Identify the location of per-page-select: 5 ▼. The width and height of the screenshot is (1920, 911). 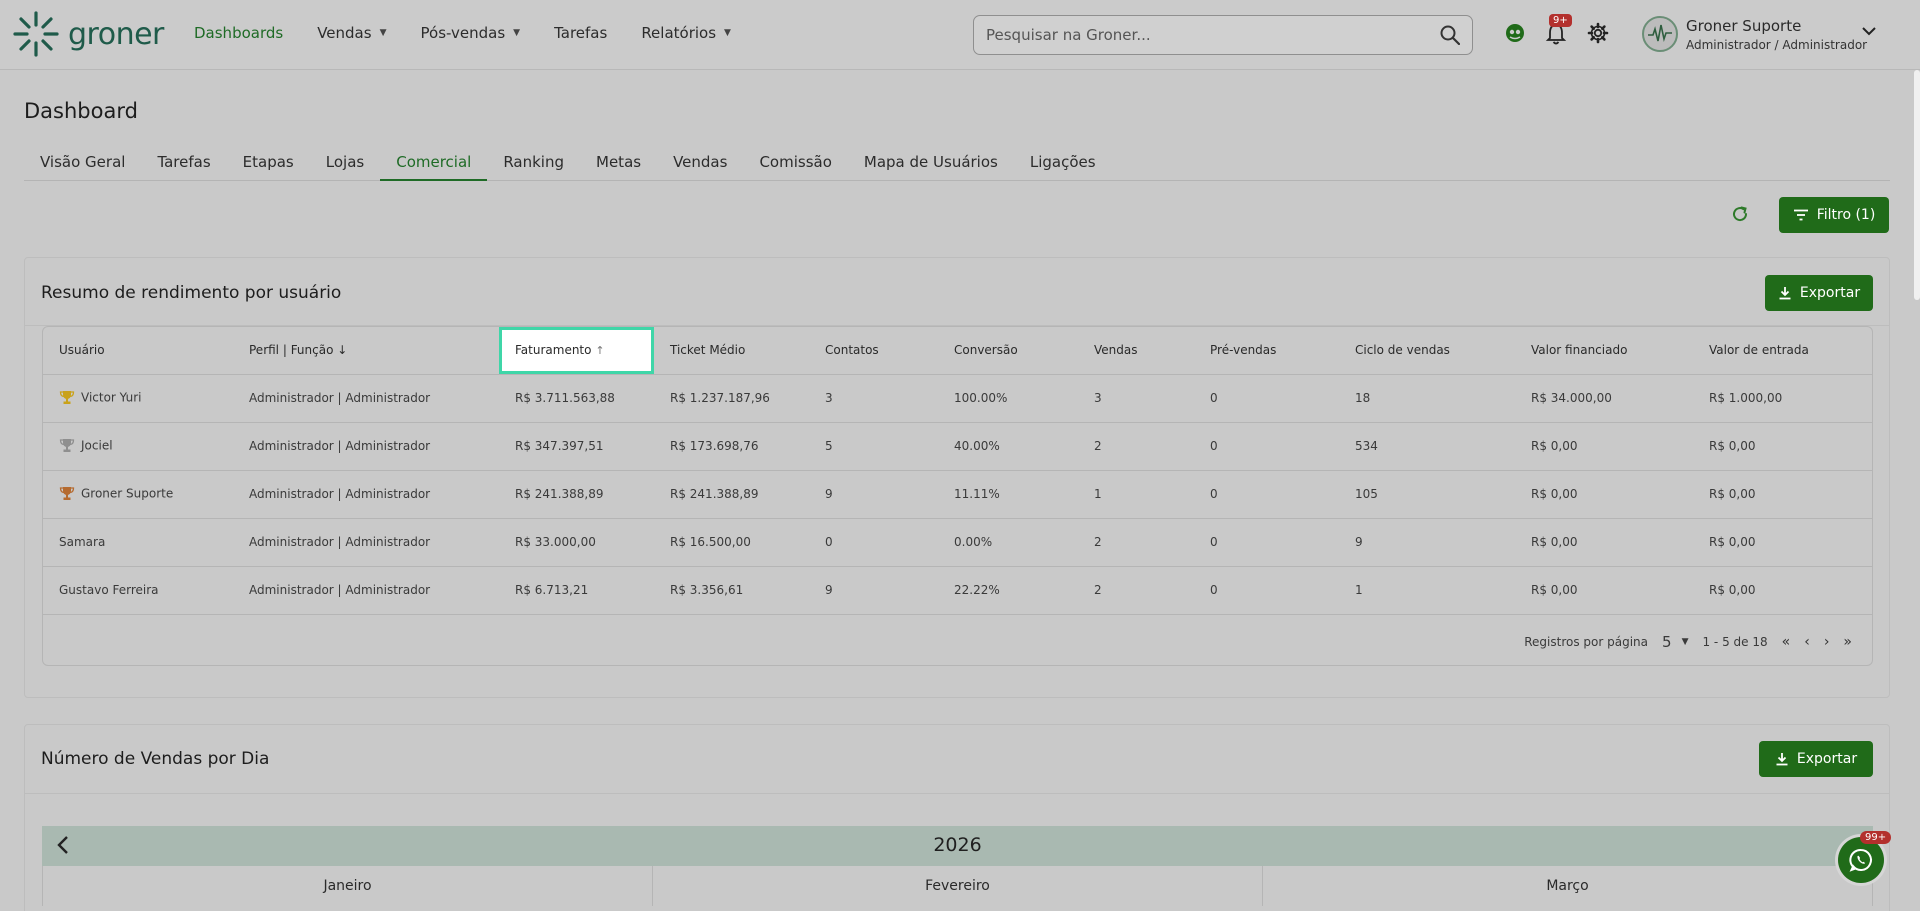
(1675, 642).